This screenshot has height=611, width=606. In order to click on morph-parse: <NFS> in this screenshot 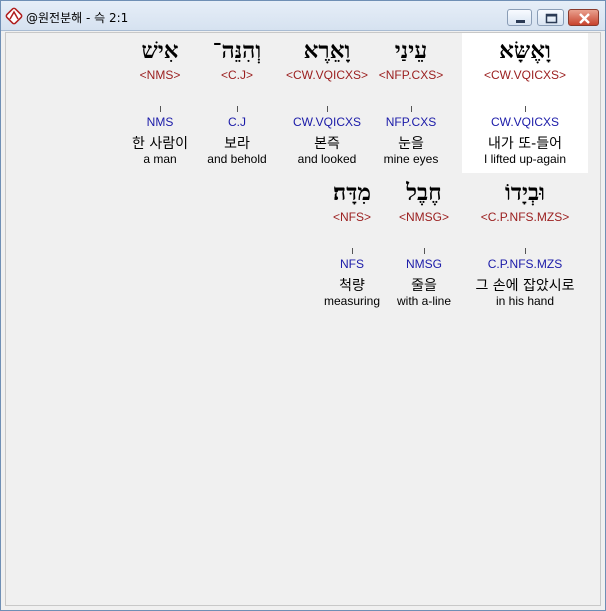, I will do `click(351, 217)`.